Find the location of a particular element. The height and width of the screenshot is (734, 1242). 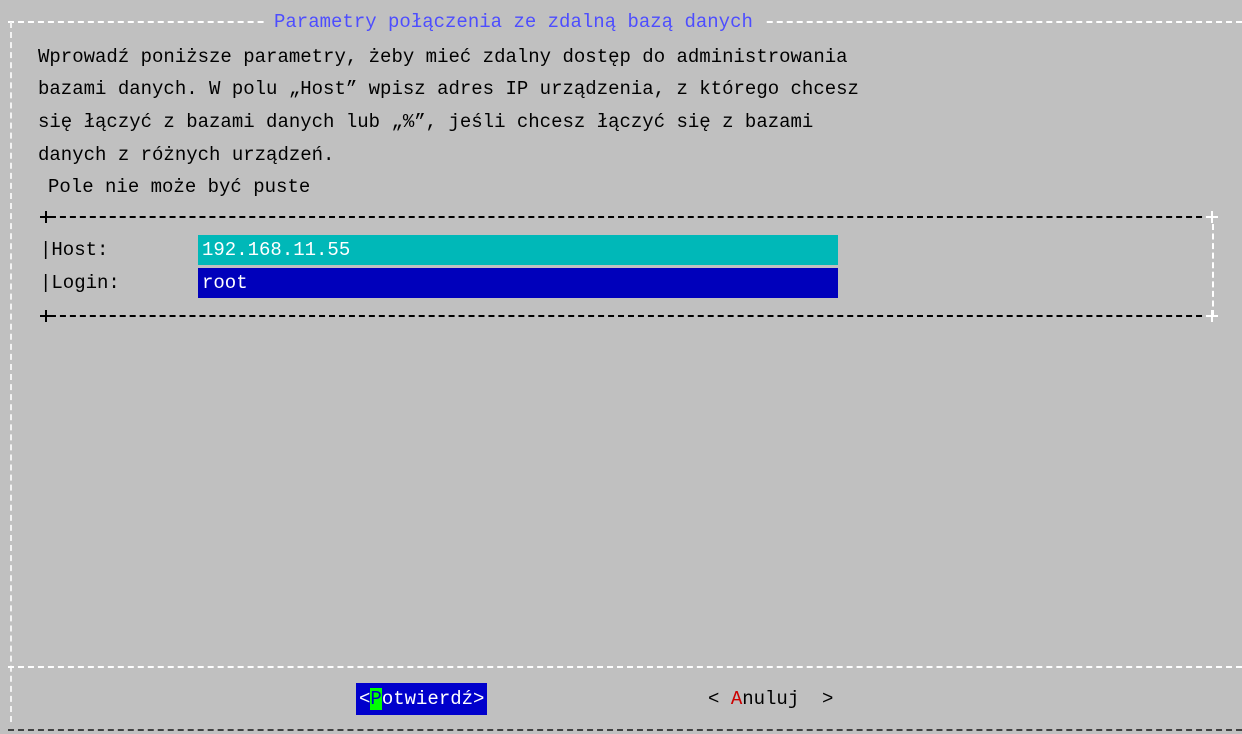

confirm-button: <Potwierdź> is located at coordinates (422, 699).